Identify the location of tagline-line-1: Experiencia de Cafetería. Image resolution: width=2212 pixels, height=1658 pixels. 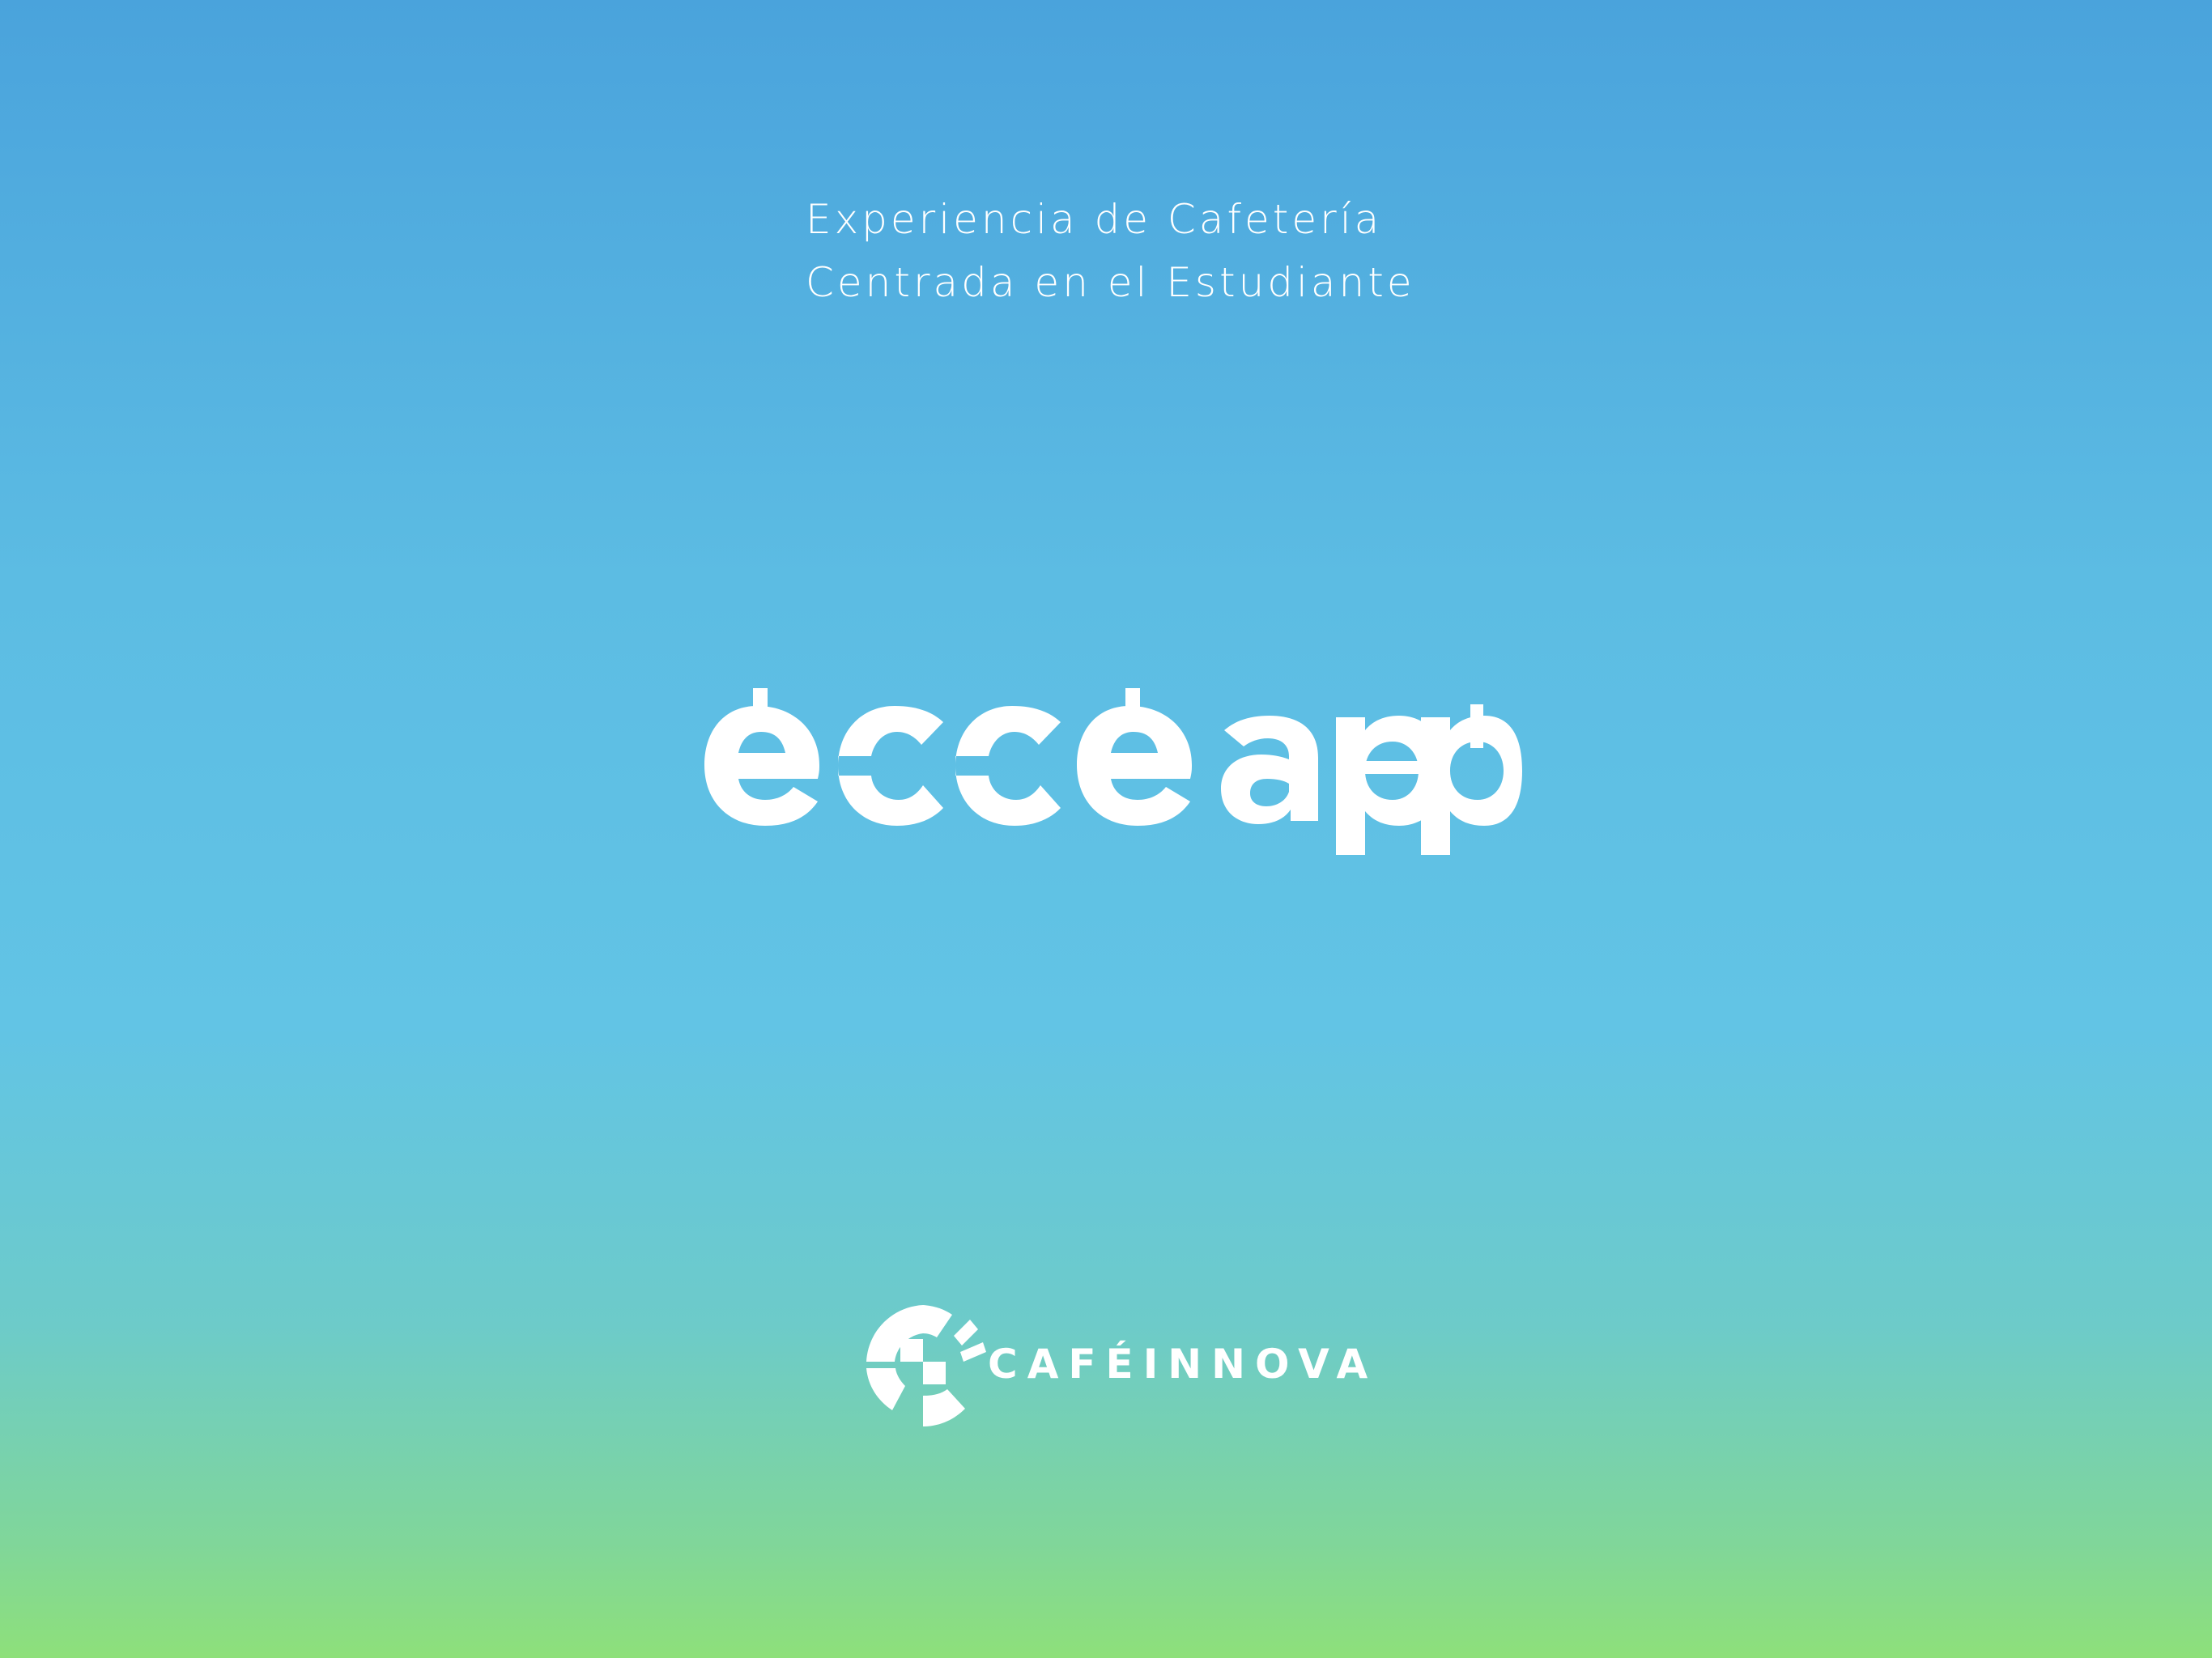
(1095, 219).